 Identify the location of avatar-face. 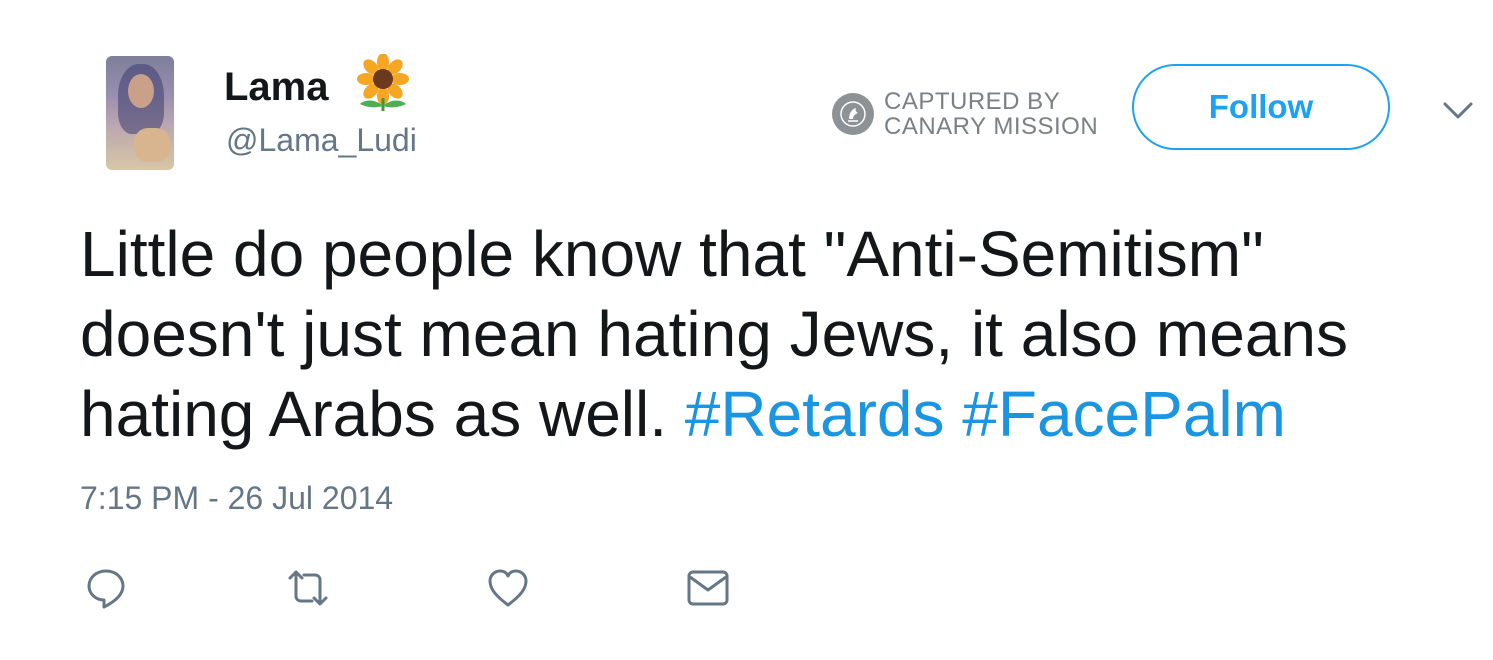
(141, 91).